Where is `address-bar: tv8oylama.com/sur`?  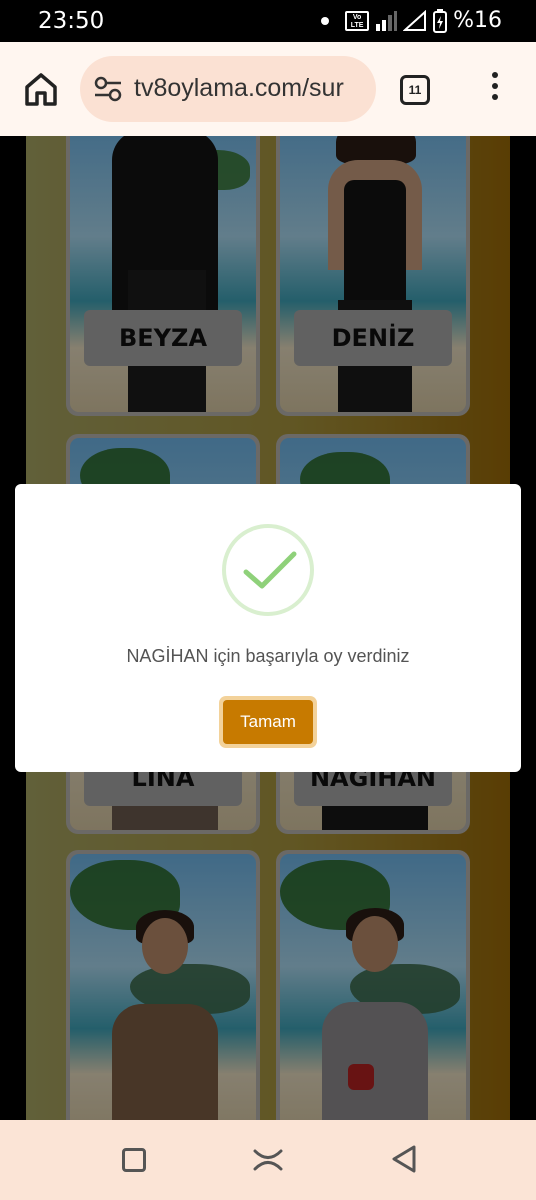
address-bar: tv8oylama.com/sur is located at coordinates (228, 89).